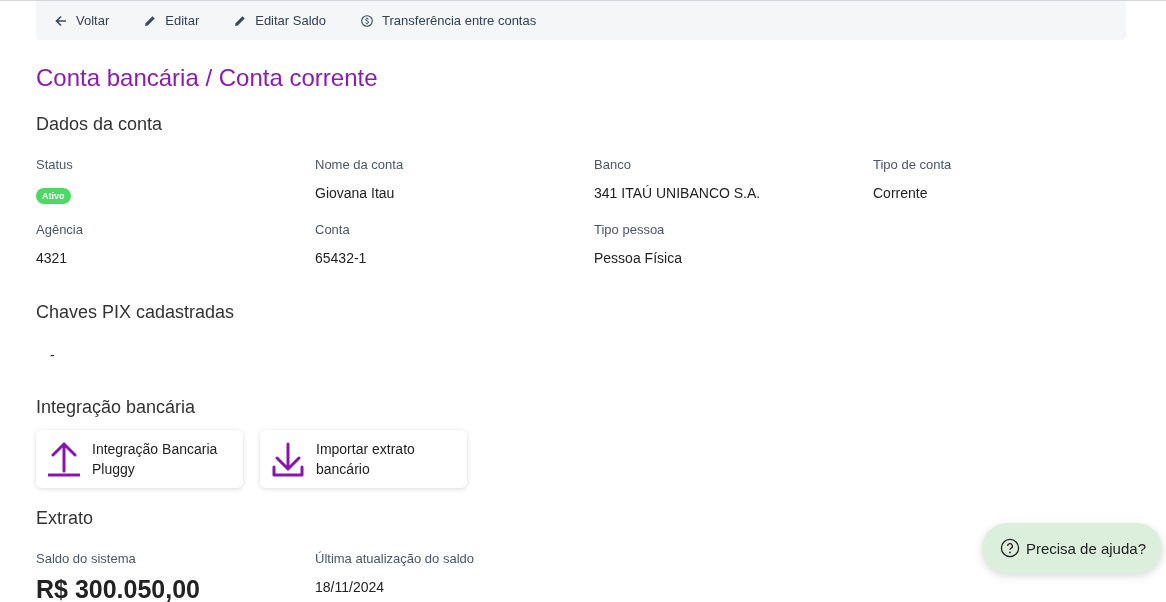  Describe the element at coordinates (448, 20) in the screenshot. I see `toolbar-button: Transferência entre contas` at that location.